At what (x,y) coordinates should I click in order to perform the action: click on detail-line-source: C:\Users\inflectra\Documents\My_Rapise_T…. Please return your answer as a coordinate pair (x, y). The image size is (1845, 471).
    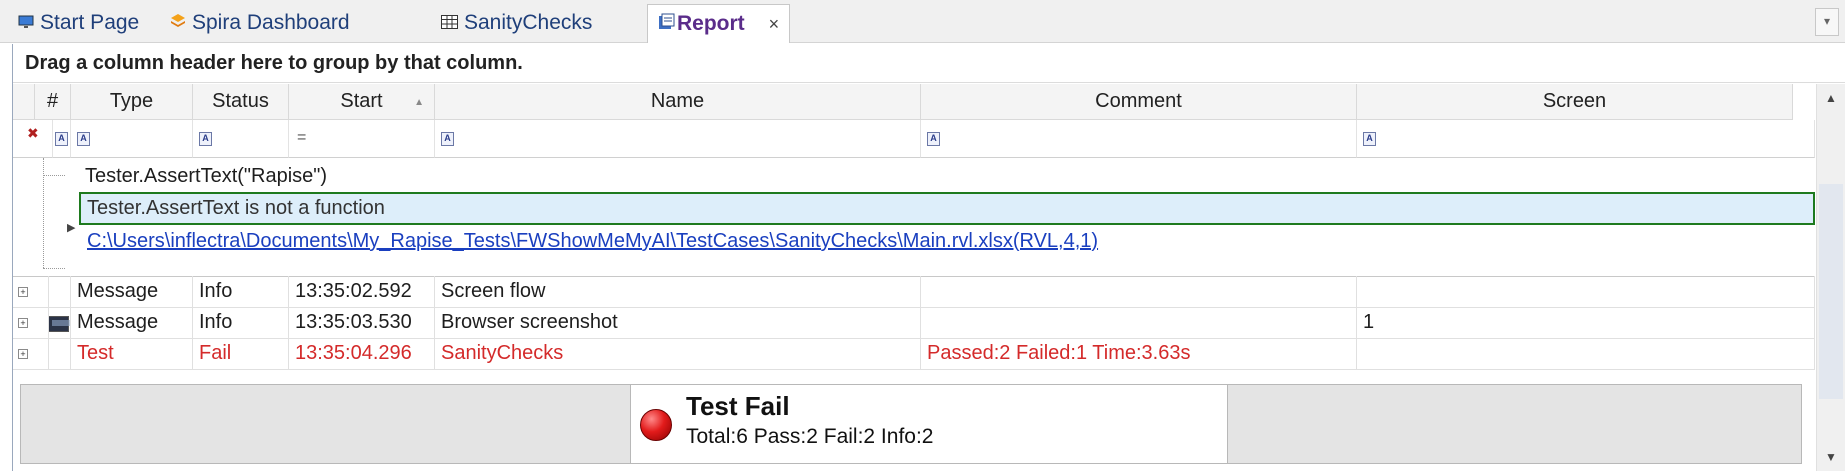
    Looking at the image, I should click on (947, 241).